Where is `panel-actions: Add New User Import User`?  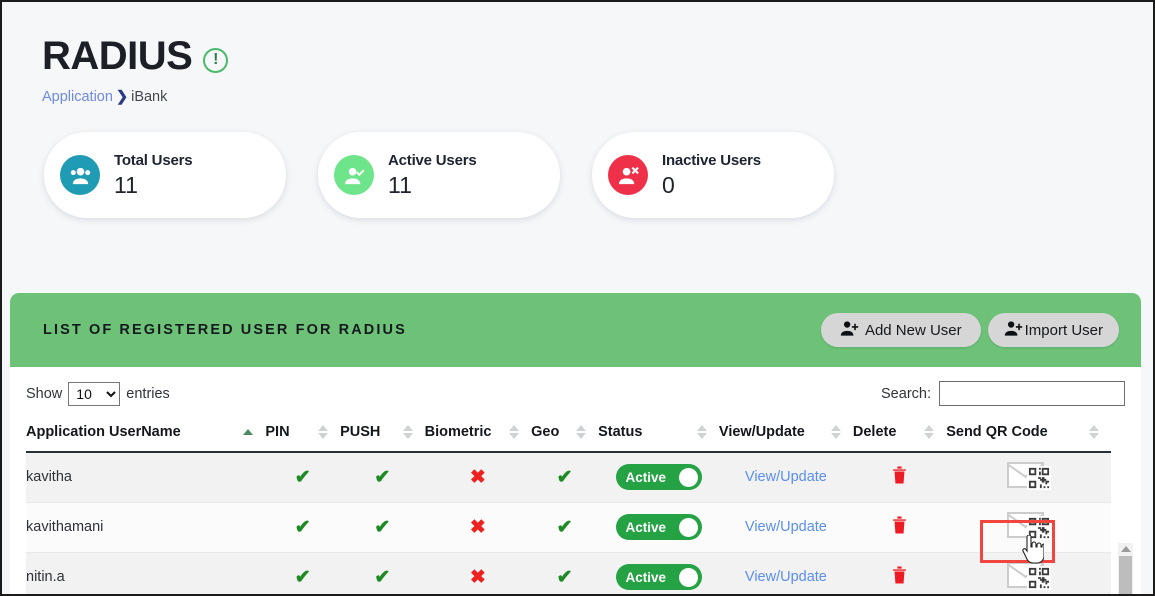
panel-actions: Add New User Import User is located at coordinates (969, 330).